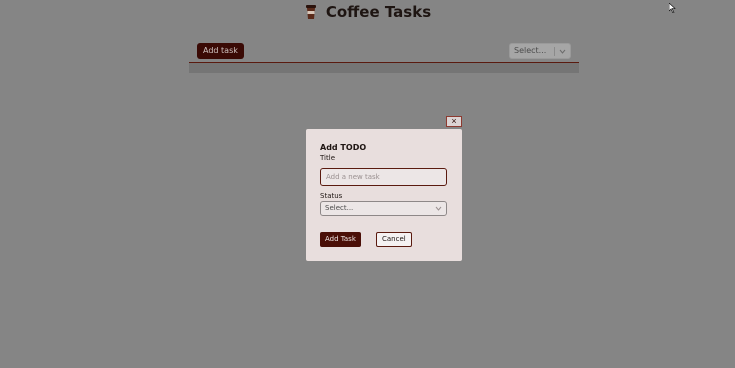 This screenshot has width=735, height=368. I want to click on coffee-cup-icon, so click(311, 12).